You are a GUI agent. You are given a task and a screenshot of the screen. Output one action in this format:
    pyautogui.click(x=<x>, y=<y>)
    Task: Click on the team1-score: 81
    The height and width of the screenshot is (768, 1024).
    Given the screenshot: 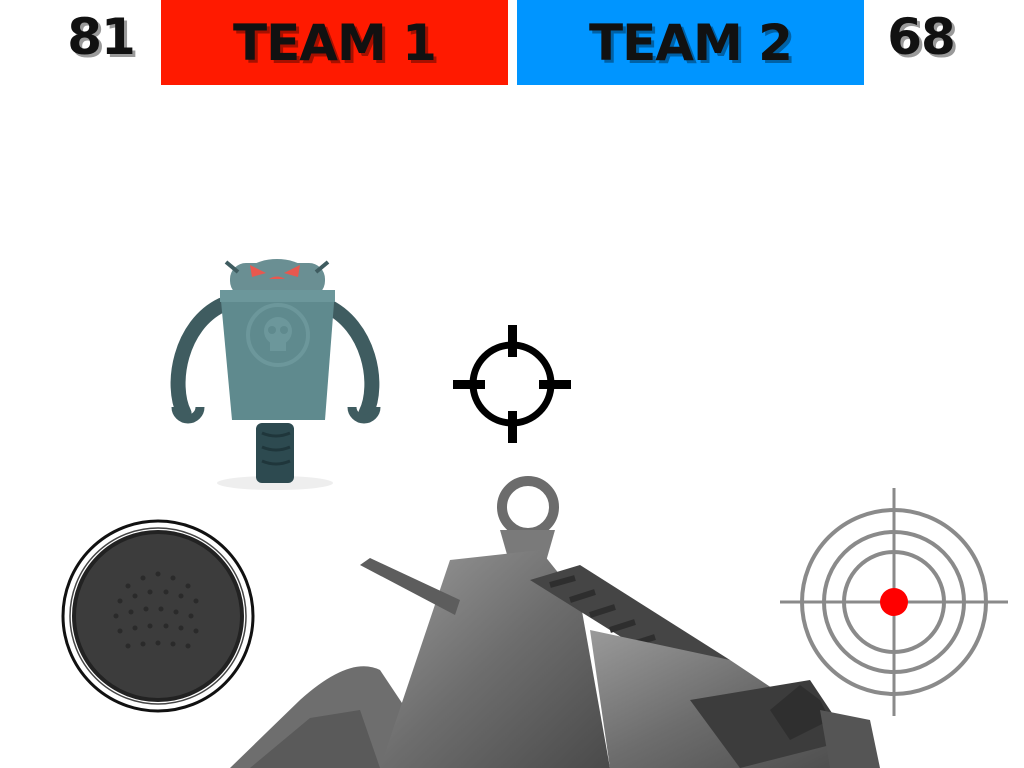 What is the action you would take?
    pyautogui.click(x=101, y=37)
    